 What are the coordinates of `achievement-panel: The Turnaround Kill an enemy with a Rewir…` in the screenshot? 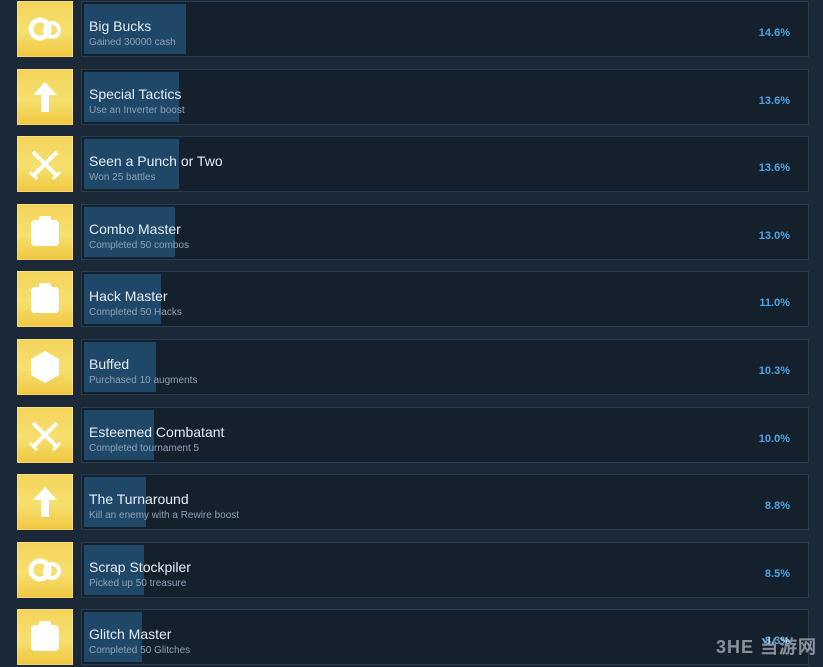 It's located at (445, 502).